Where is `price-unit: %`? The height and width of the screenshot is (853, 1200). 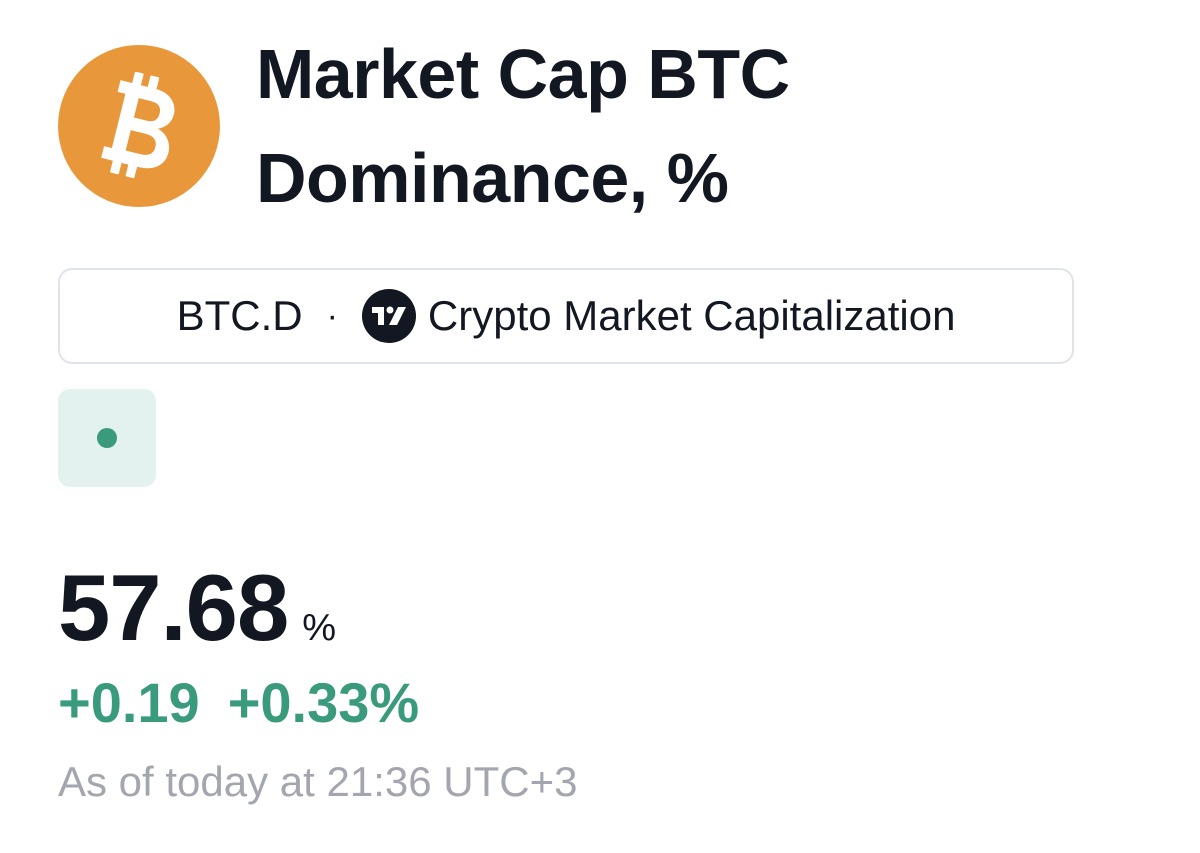 price-unit: % is located at coordinates (319, 628).